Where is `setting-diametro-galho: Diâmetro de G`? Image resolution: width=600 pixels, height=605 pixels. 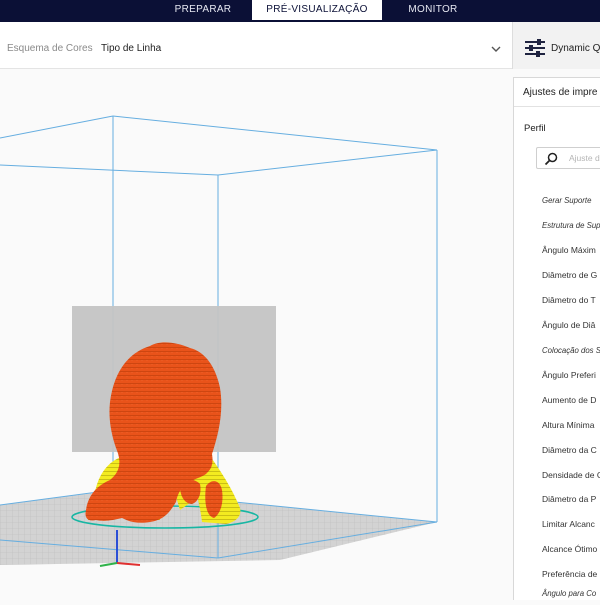 setting-diametro-galho: Diâmetro de G is located at coordinates (569, 275).